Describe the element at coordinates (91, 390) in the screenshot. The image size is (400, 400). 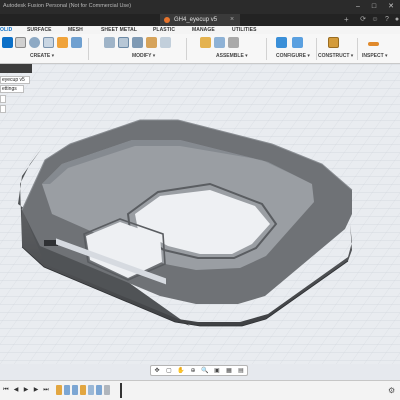
I see `timeline-feature-fillet` at that location.